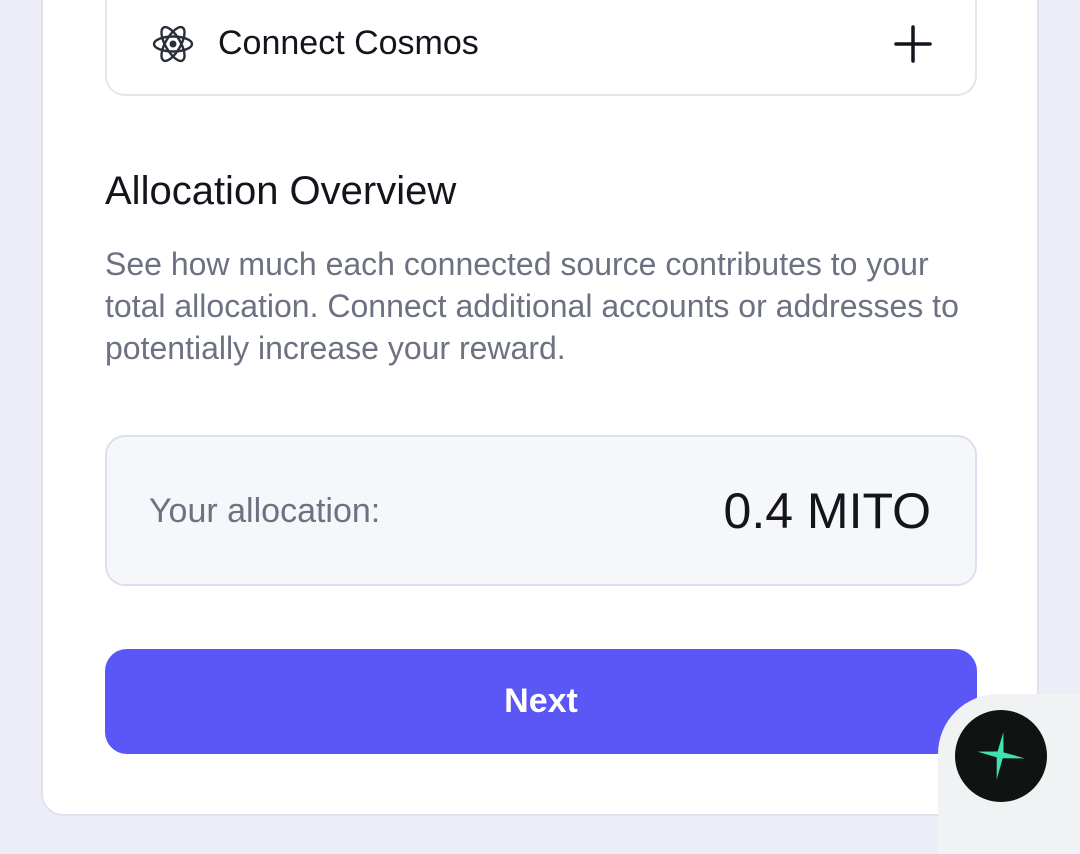 Image resolution: width=1080 pixels, height=854 pixels. Describe the element at coordinates (265, 511) in the screenshot. I see `allocation-label: Your allocation:` at that location.